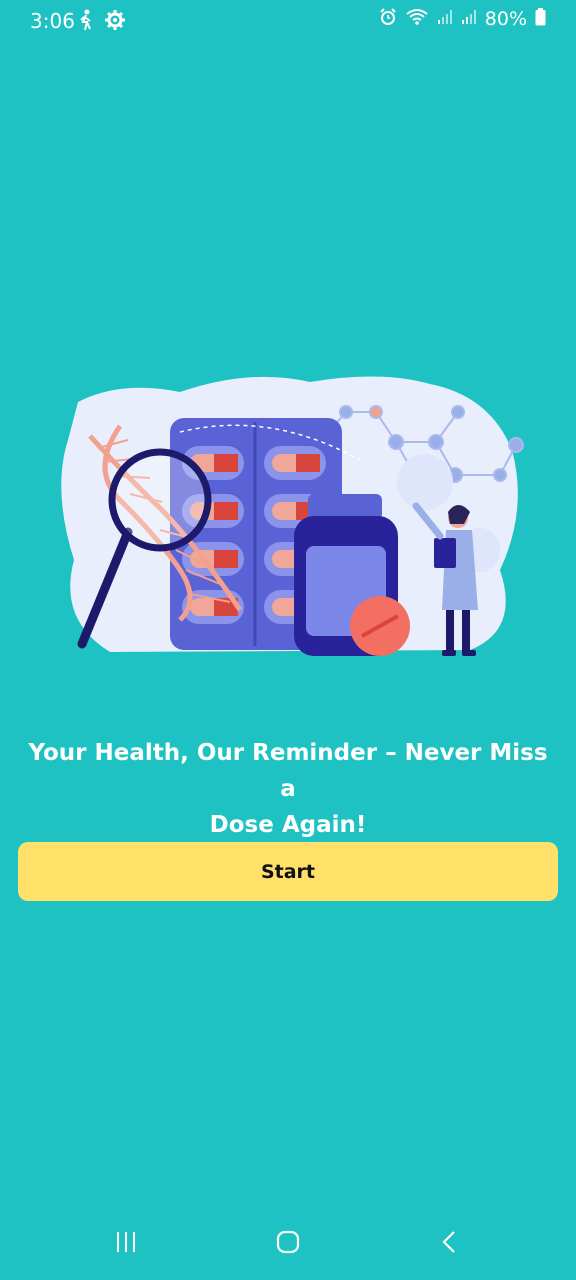 This screenshot has height=1280, width=576. Describe the element at coordinates (86, 22) in the screenshot. I see `walking-icon` at that location.